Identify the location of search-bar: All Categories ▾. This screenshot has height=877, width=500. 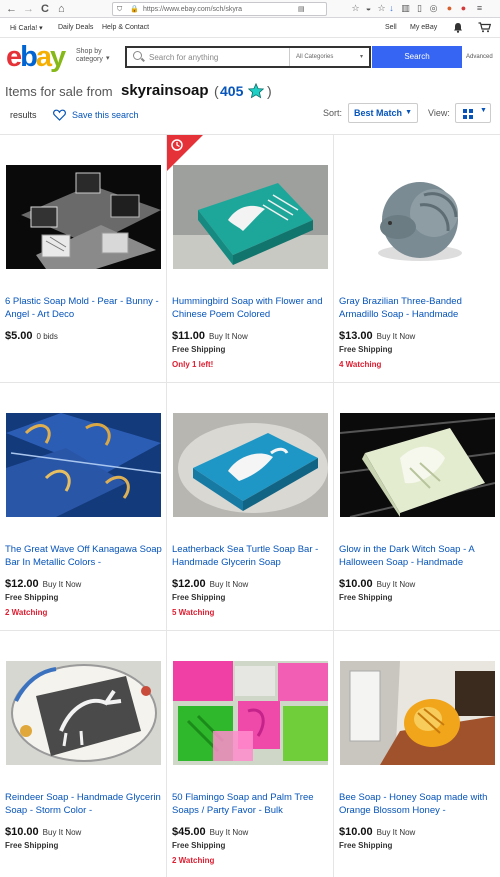
(248, 57).